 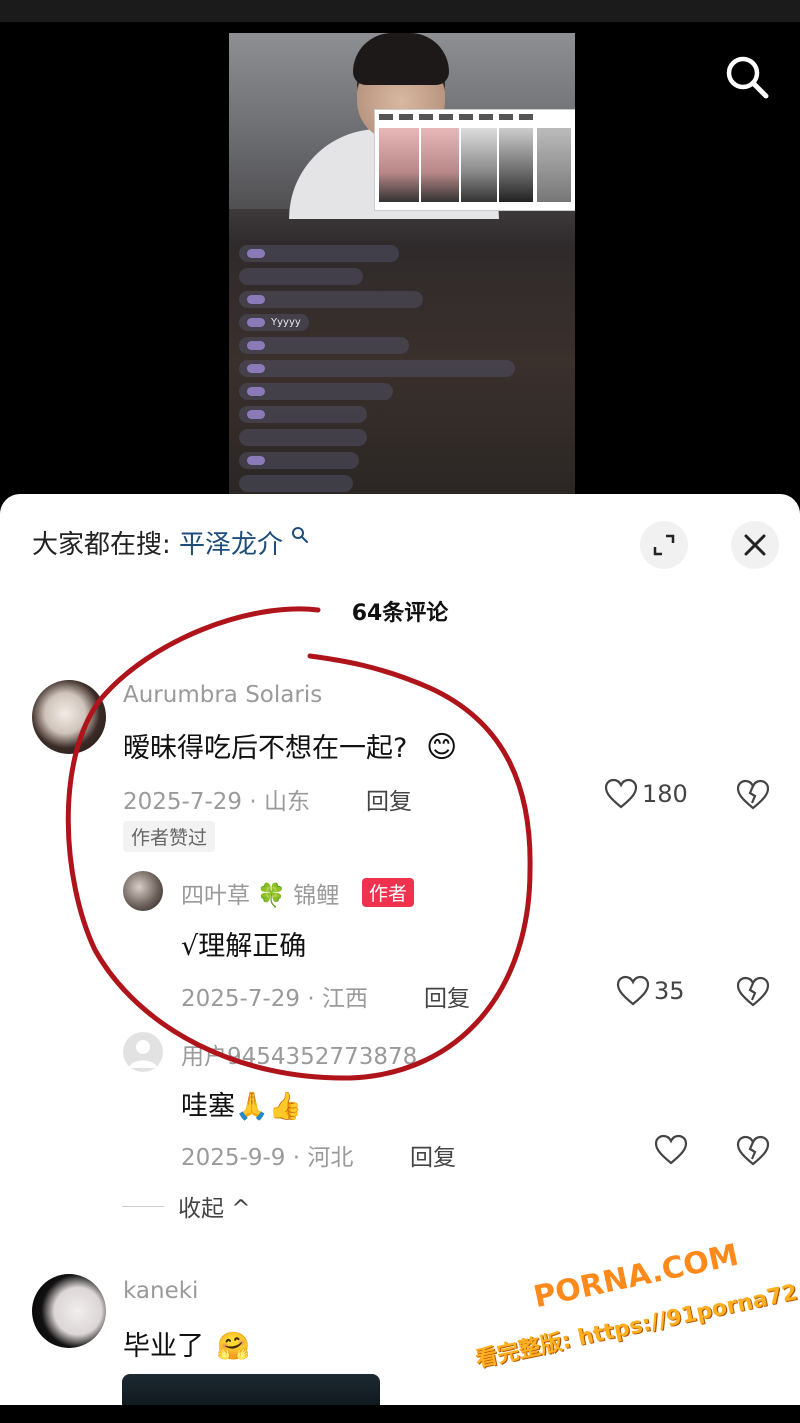 What do you see at coordinates (274, 999) in the screenshot?
I see `reply-meta: 2025-7-29 · 江西` at bounding box center [274, 999].